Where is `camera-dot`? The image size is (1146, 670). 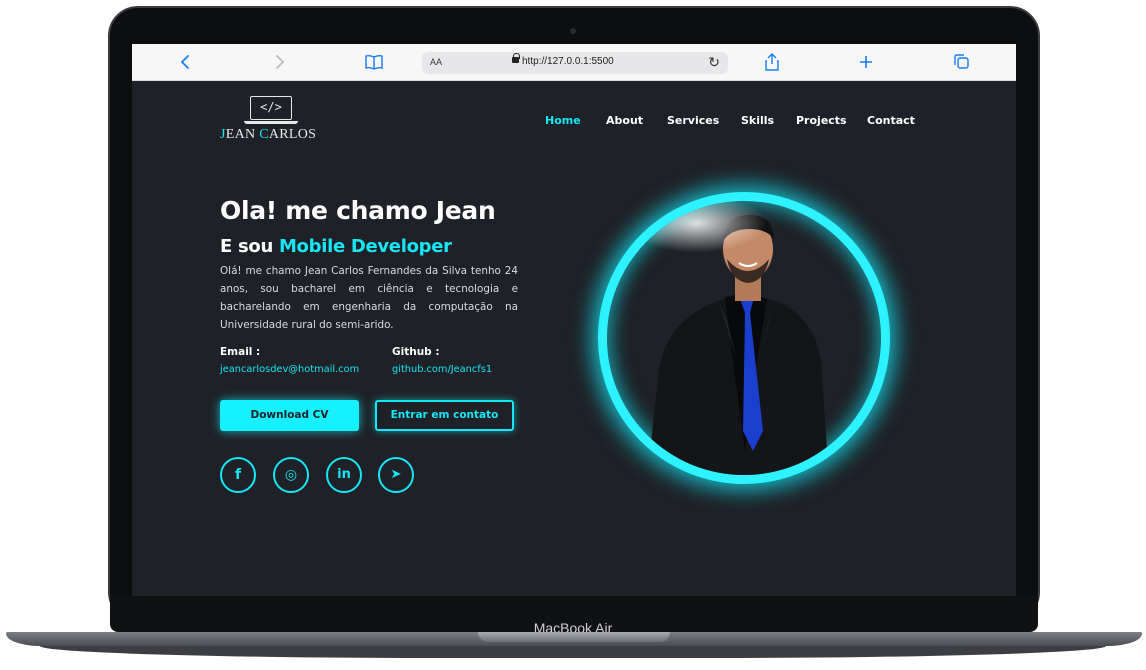 camera-dot is located at coordinates (573, 31).